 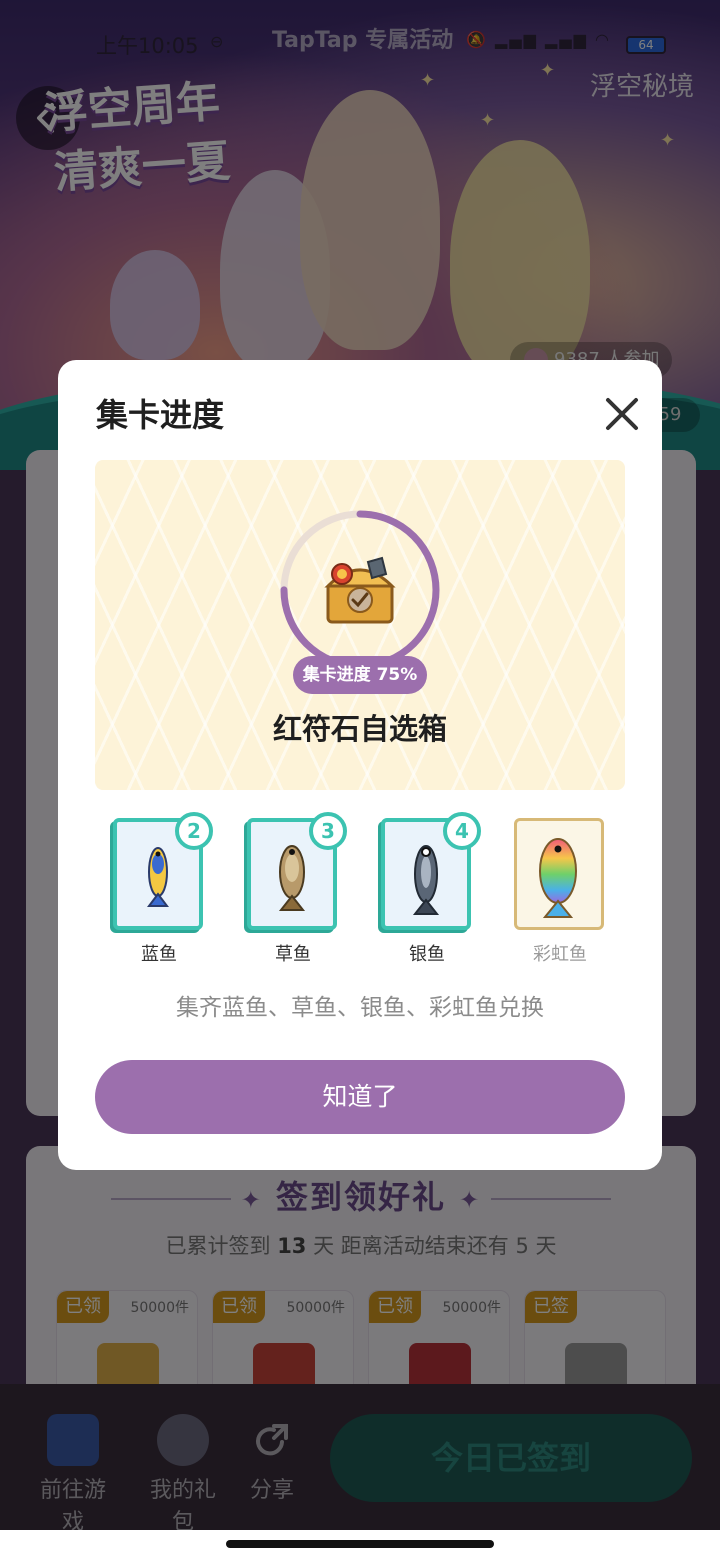 What do you see at coordinates (560, 954) in the screenshot?
I see `card-name: 彩虹鱼` at bounding box center [560, 954].